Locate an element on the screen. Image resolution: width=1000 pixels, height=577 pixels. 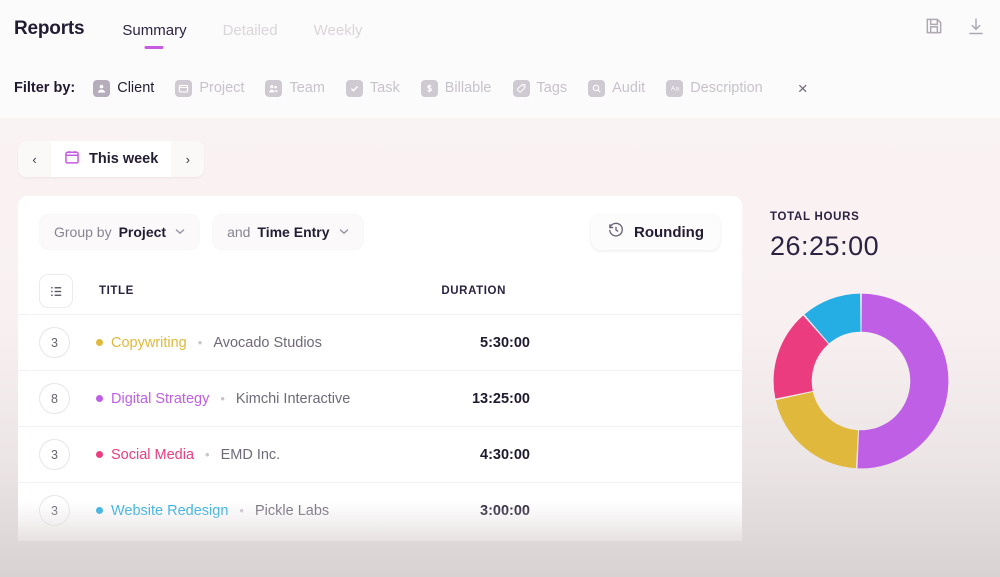
column-header-title: TITLE is located at coordinates (116, 291).